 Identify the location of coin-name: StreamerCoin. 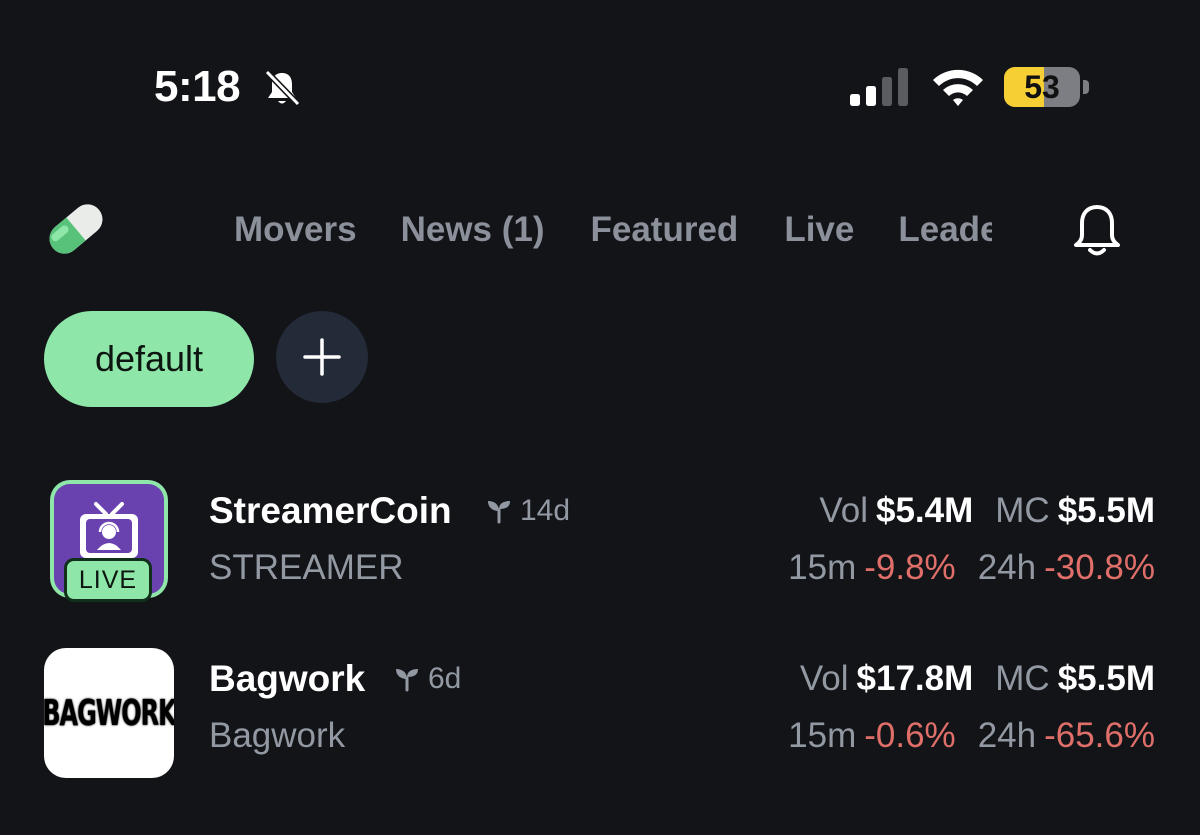
(330, 510).